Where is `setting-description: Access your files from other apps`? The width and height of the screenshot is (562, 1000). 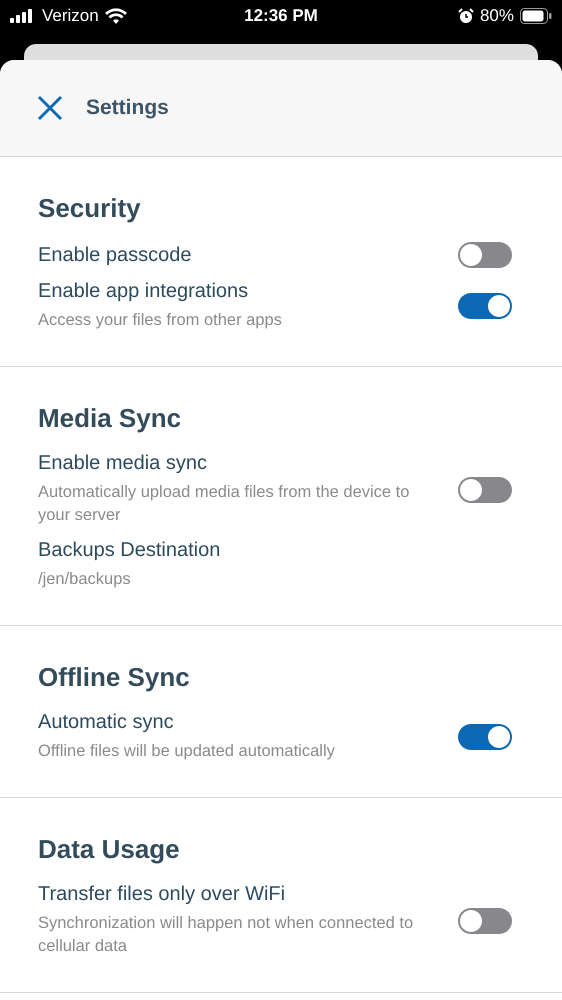 setting-description: Access your files from other apps is located at coordinates (160, 320).